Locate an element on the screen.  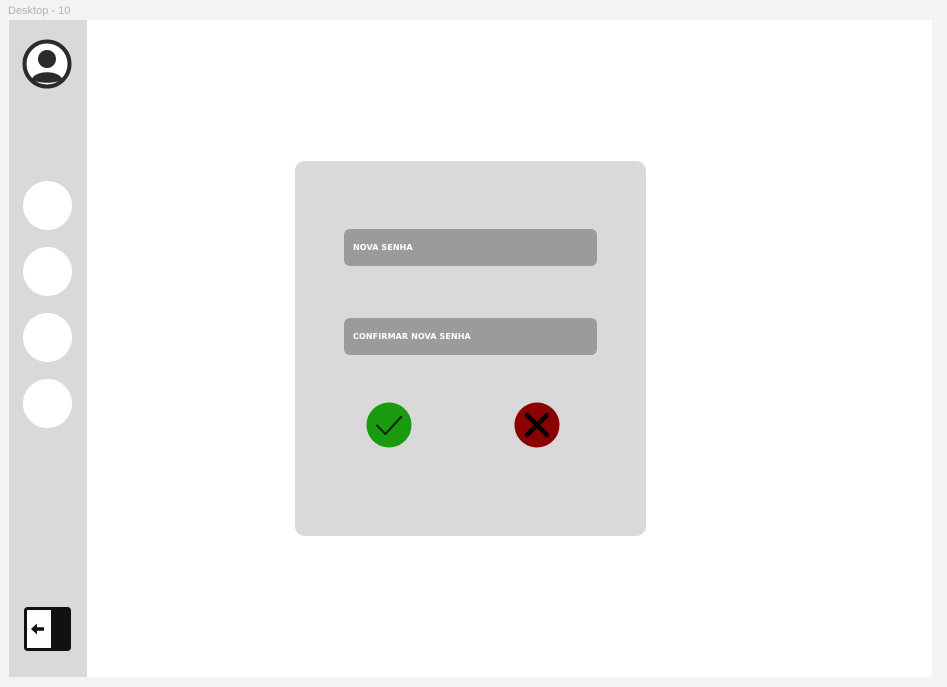
confirm-password-input: CONFIRMAR NOVA SENHA is located at coordinates (470, 336).